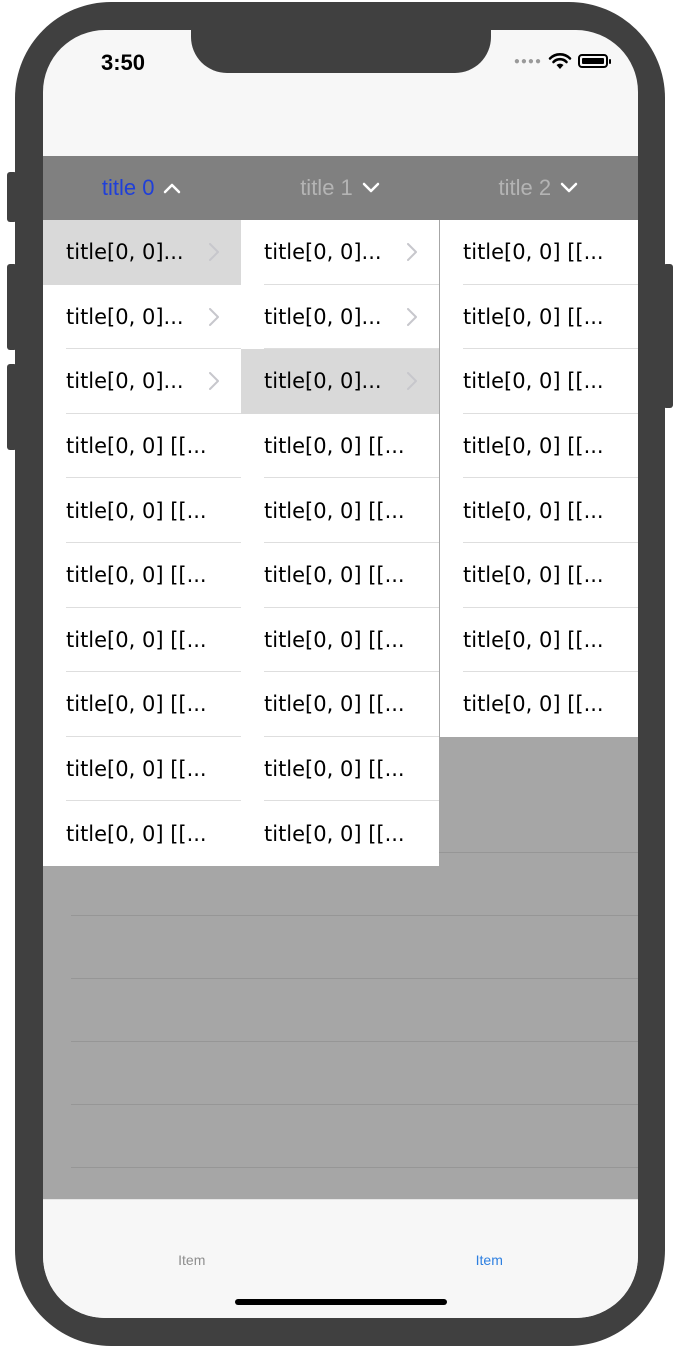  Describe the element at coordinates (172, 188) in the screenshot. I see `chevron-up-icon` at that location.